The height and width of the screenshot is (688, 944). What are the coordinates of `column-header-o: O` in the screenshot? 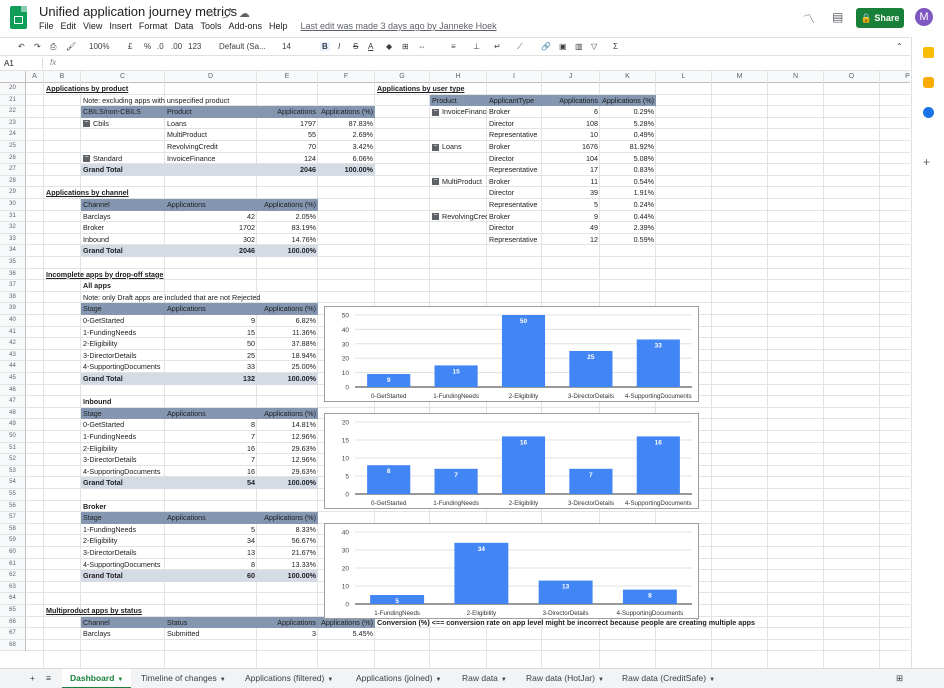 It's located at (852, 77).